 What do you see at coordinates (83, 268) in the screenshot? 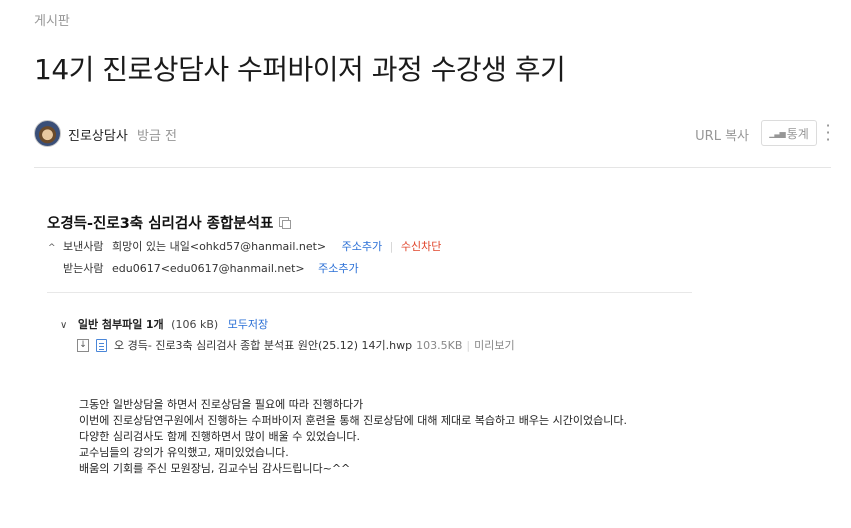
I see `receiver-label: 받는사람` at bounding box center [83, 268].